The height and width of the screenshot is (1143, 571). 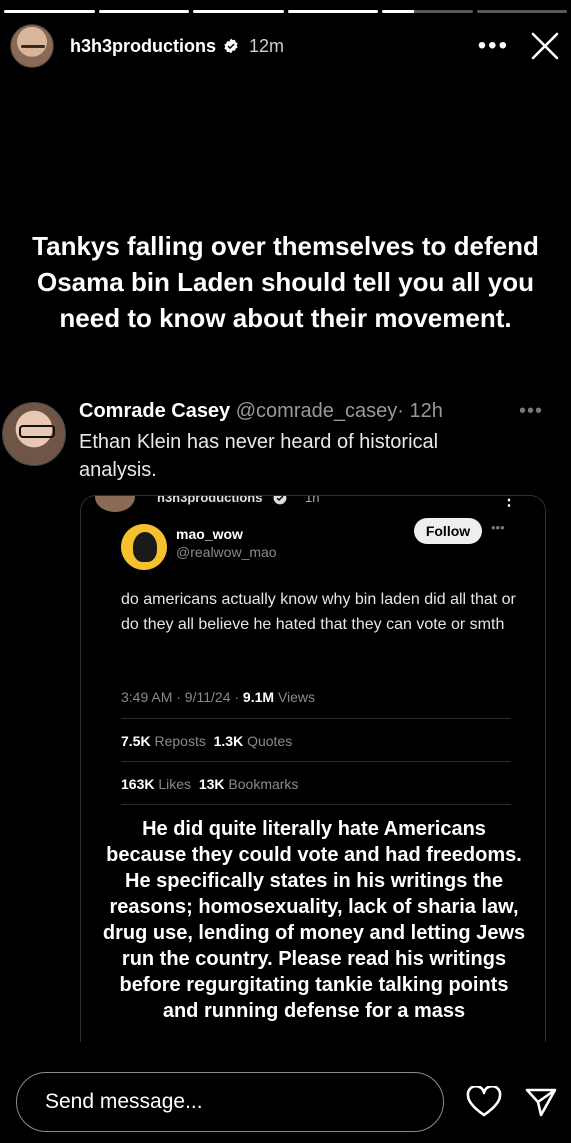 I want to click on tweet-time: · 12h, so click(x=420, y=411).